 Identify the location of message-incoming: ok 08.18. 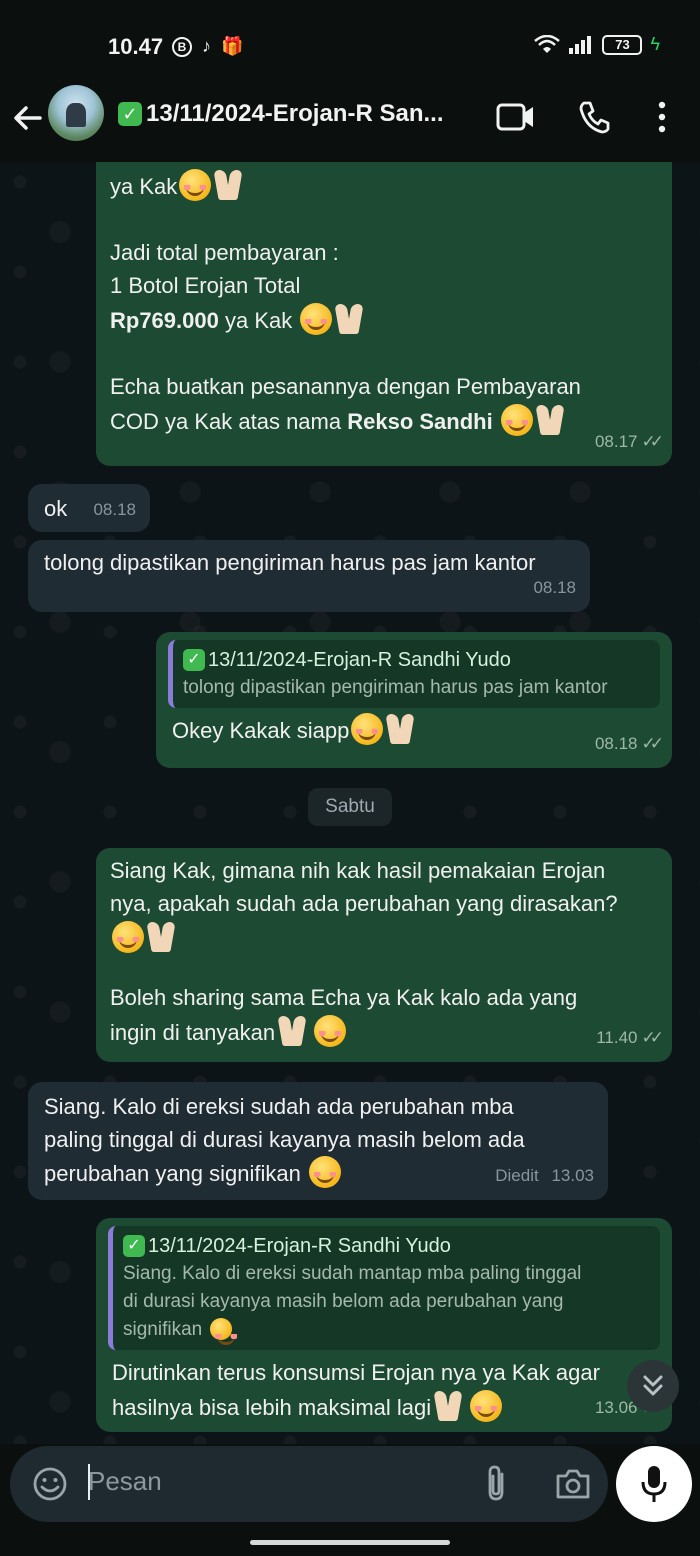
(89, 508).